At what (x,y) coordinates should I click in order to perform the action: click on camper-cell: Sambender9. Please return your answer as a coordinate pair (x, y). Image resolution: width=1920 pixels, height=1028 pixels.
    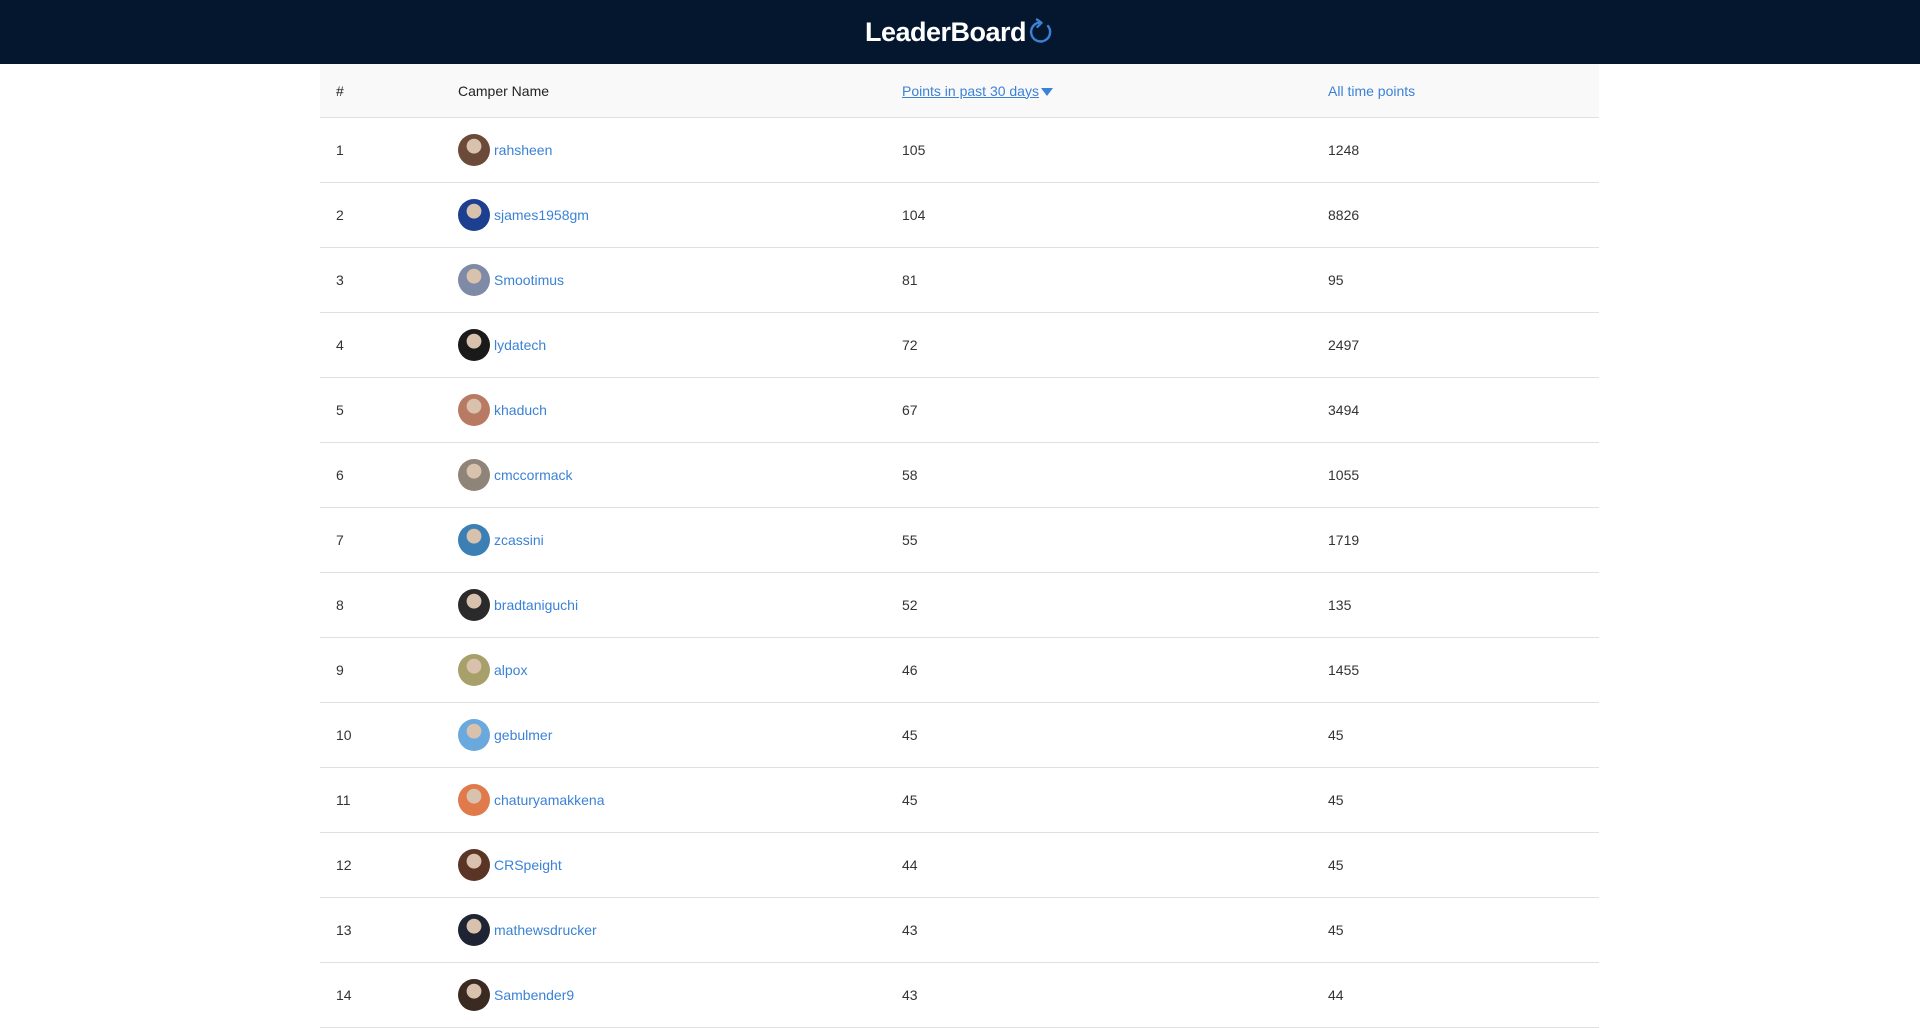
    Looking at the image, I should click on (680, 995).